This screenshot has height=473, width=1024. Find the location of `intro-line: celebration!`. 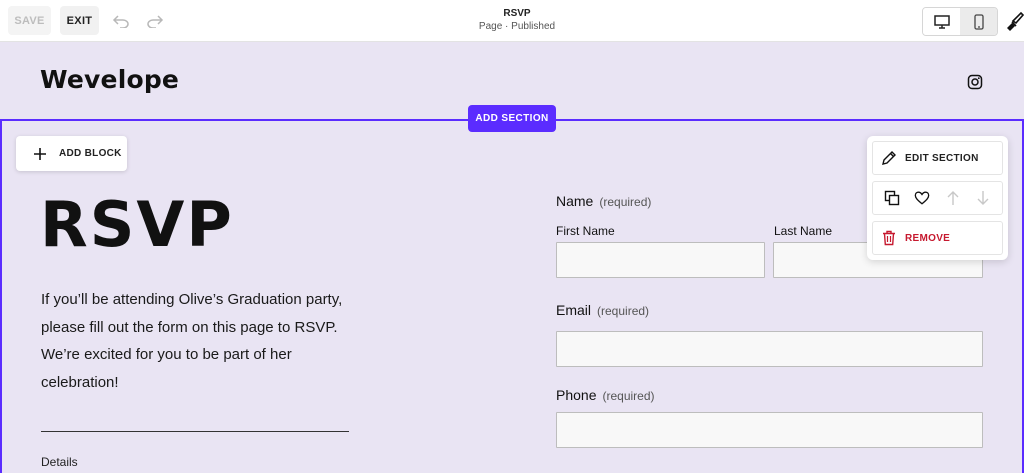

intro-line: celebration! is located at coordinates (80, 382).